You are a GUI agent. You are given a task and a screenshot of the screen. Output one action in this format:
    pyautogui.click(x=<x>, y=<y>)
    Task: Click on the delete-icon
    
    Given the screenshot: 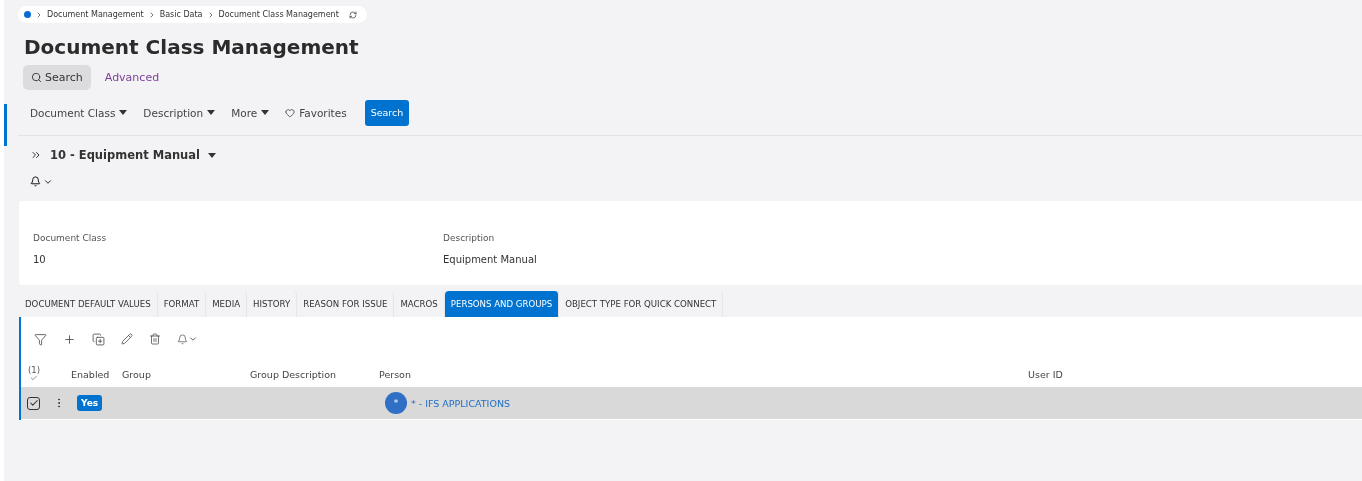 What is the action you would take?
    pyautogui.click(x=155, y=339)
    